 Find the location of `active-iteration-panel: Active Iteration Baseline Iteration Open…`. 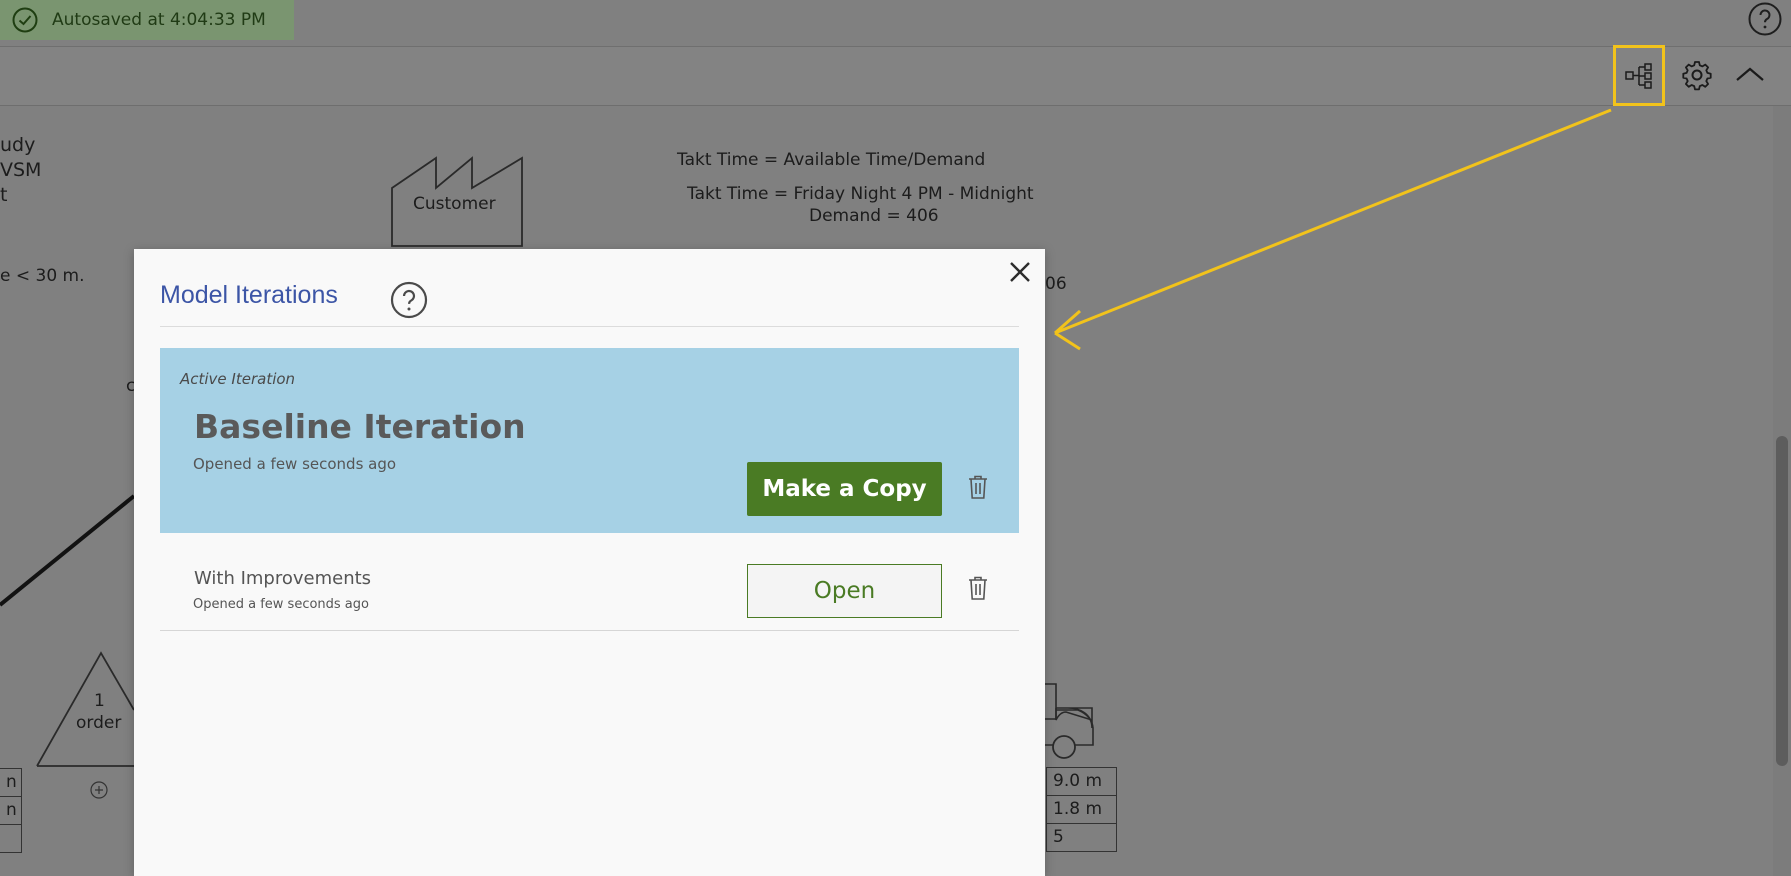

active-iteration-panel: Active Iteration Baseline Iteration Open… is located at coordinates (589, 440).